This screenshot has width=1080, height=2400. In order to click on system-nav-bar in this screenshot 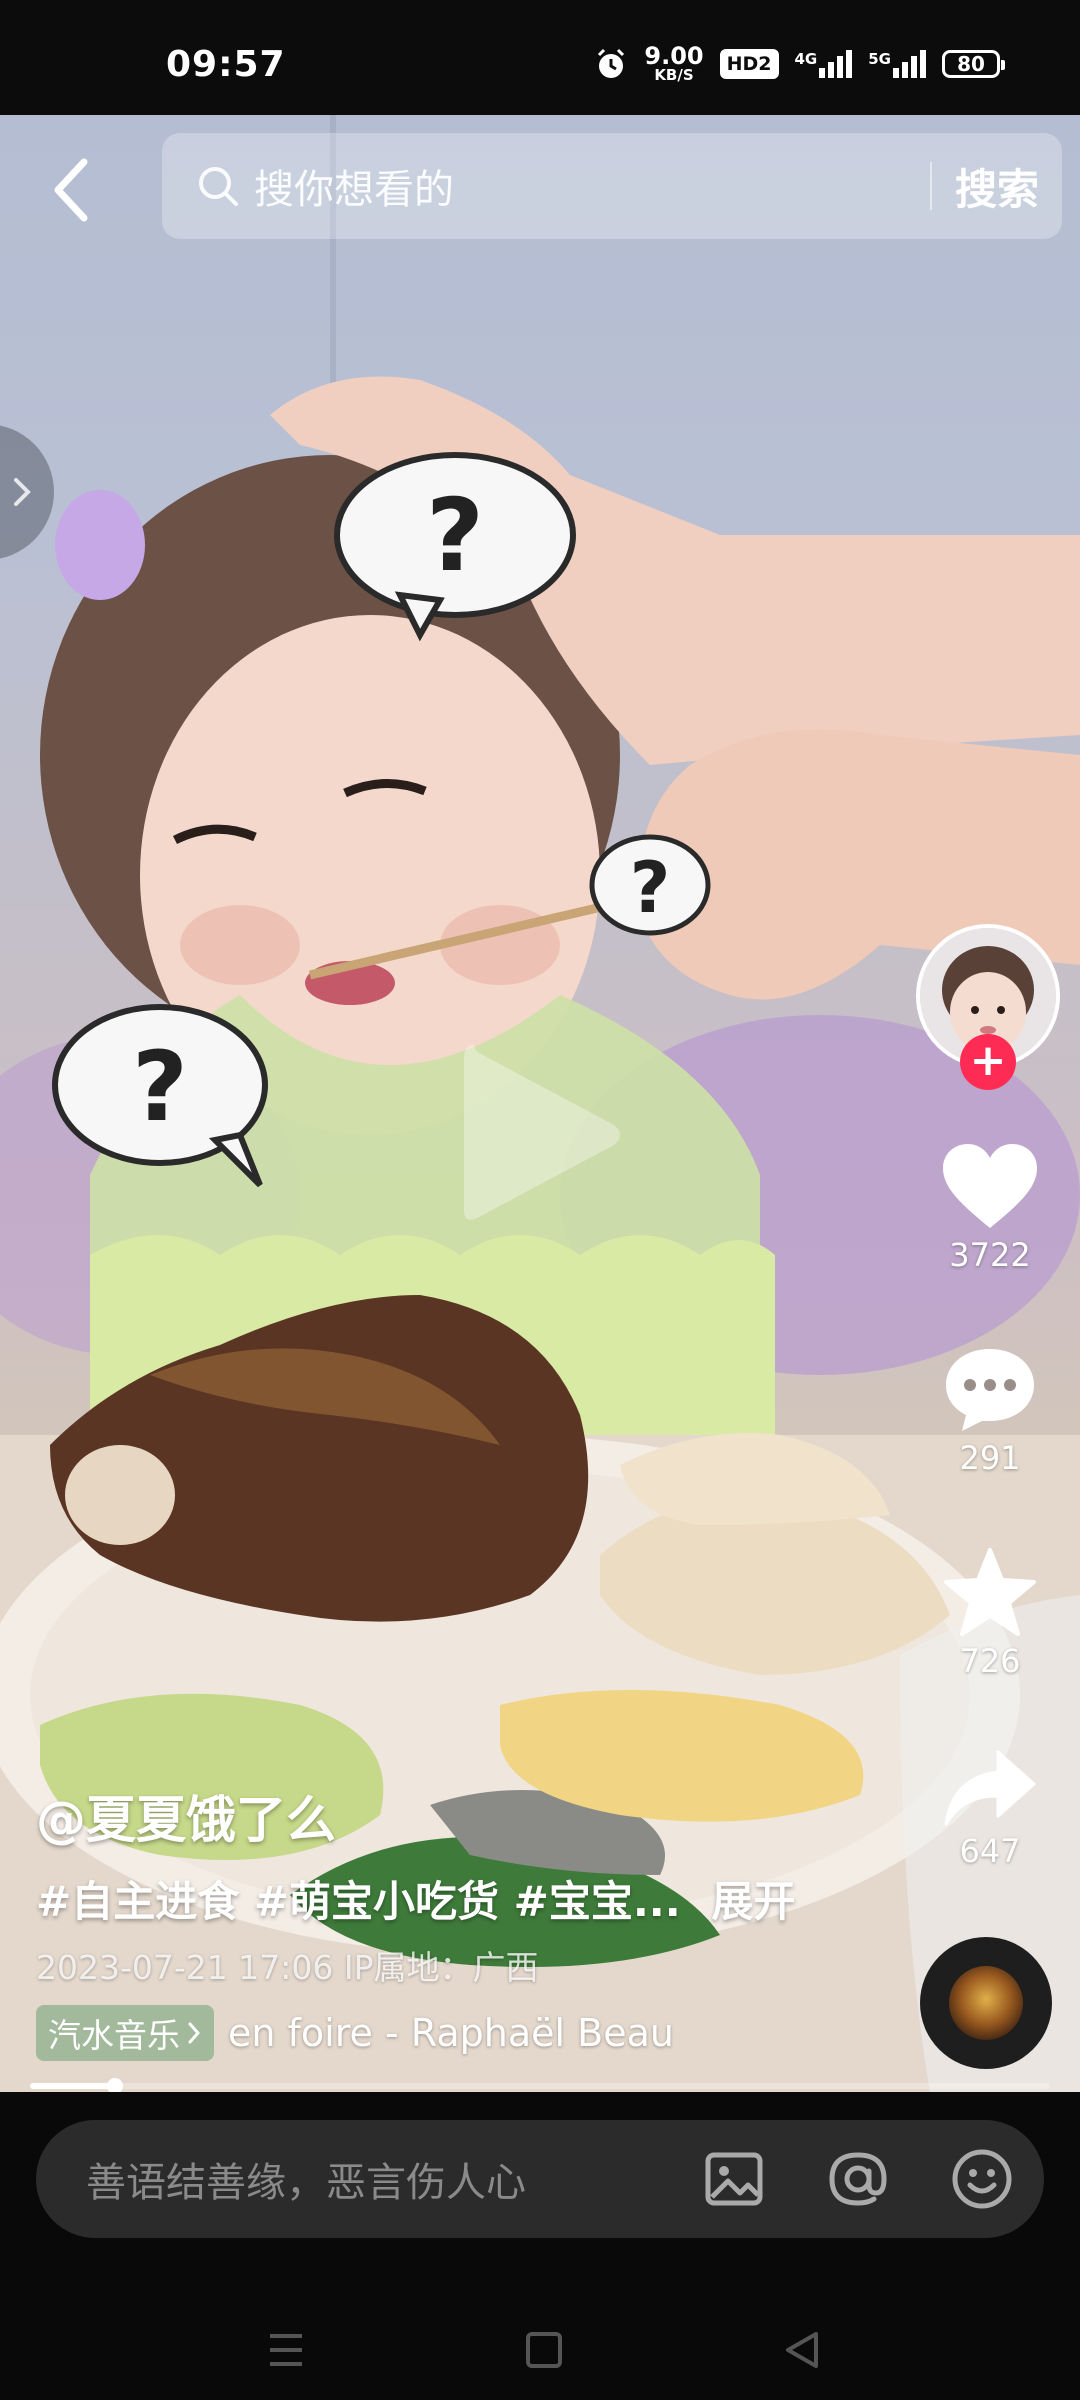, I will do `click(540, 2350)`.